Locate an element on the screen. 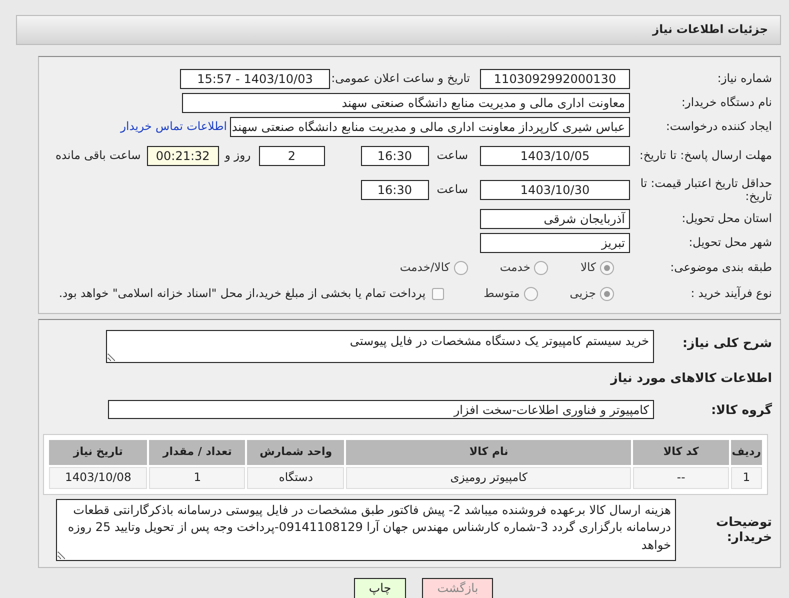 Image resolution: width=789 pixels, height=598 pixels. field-label: شهر محل تحویل: is located at coordinates (730, 243).